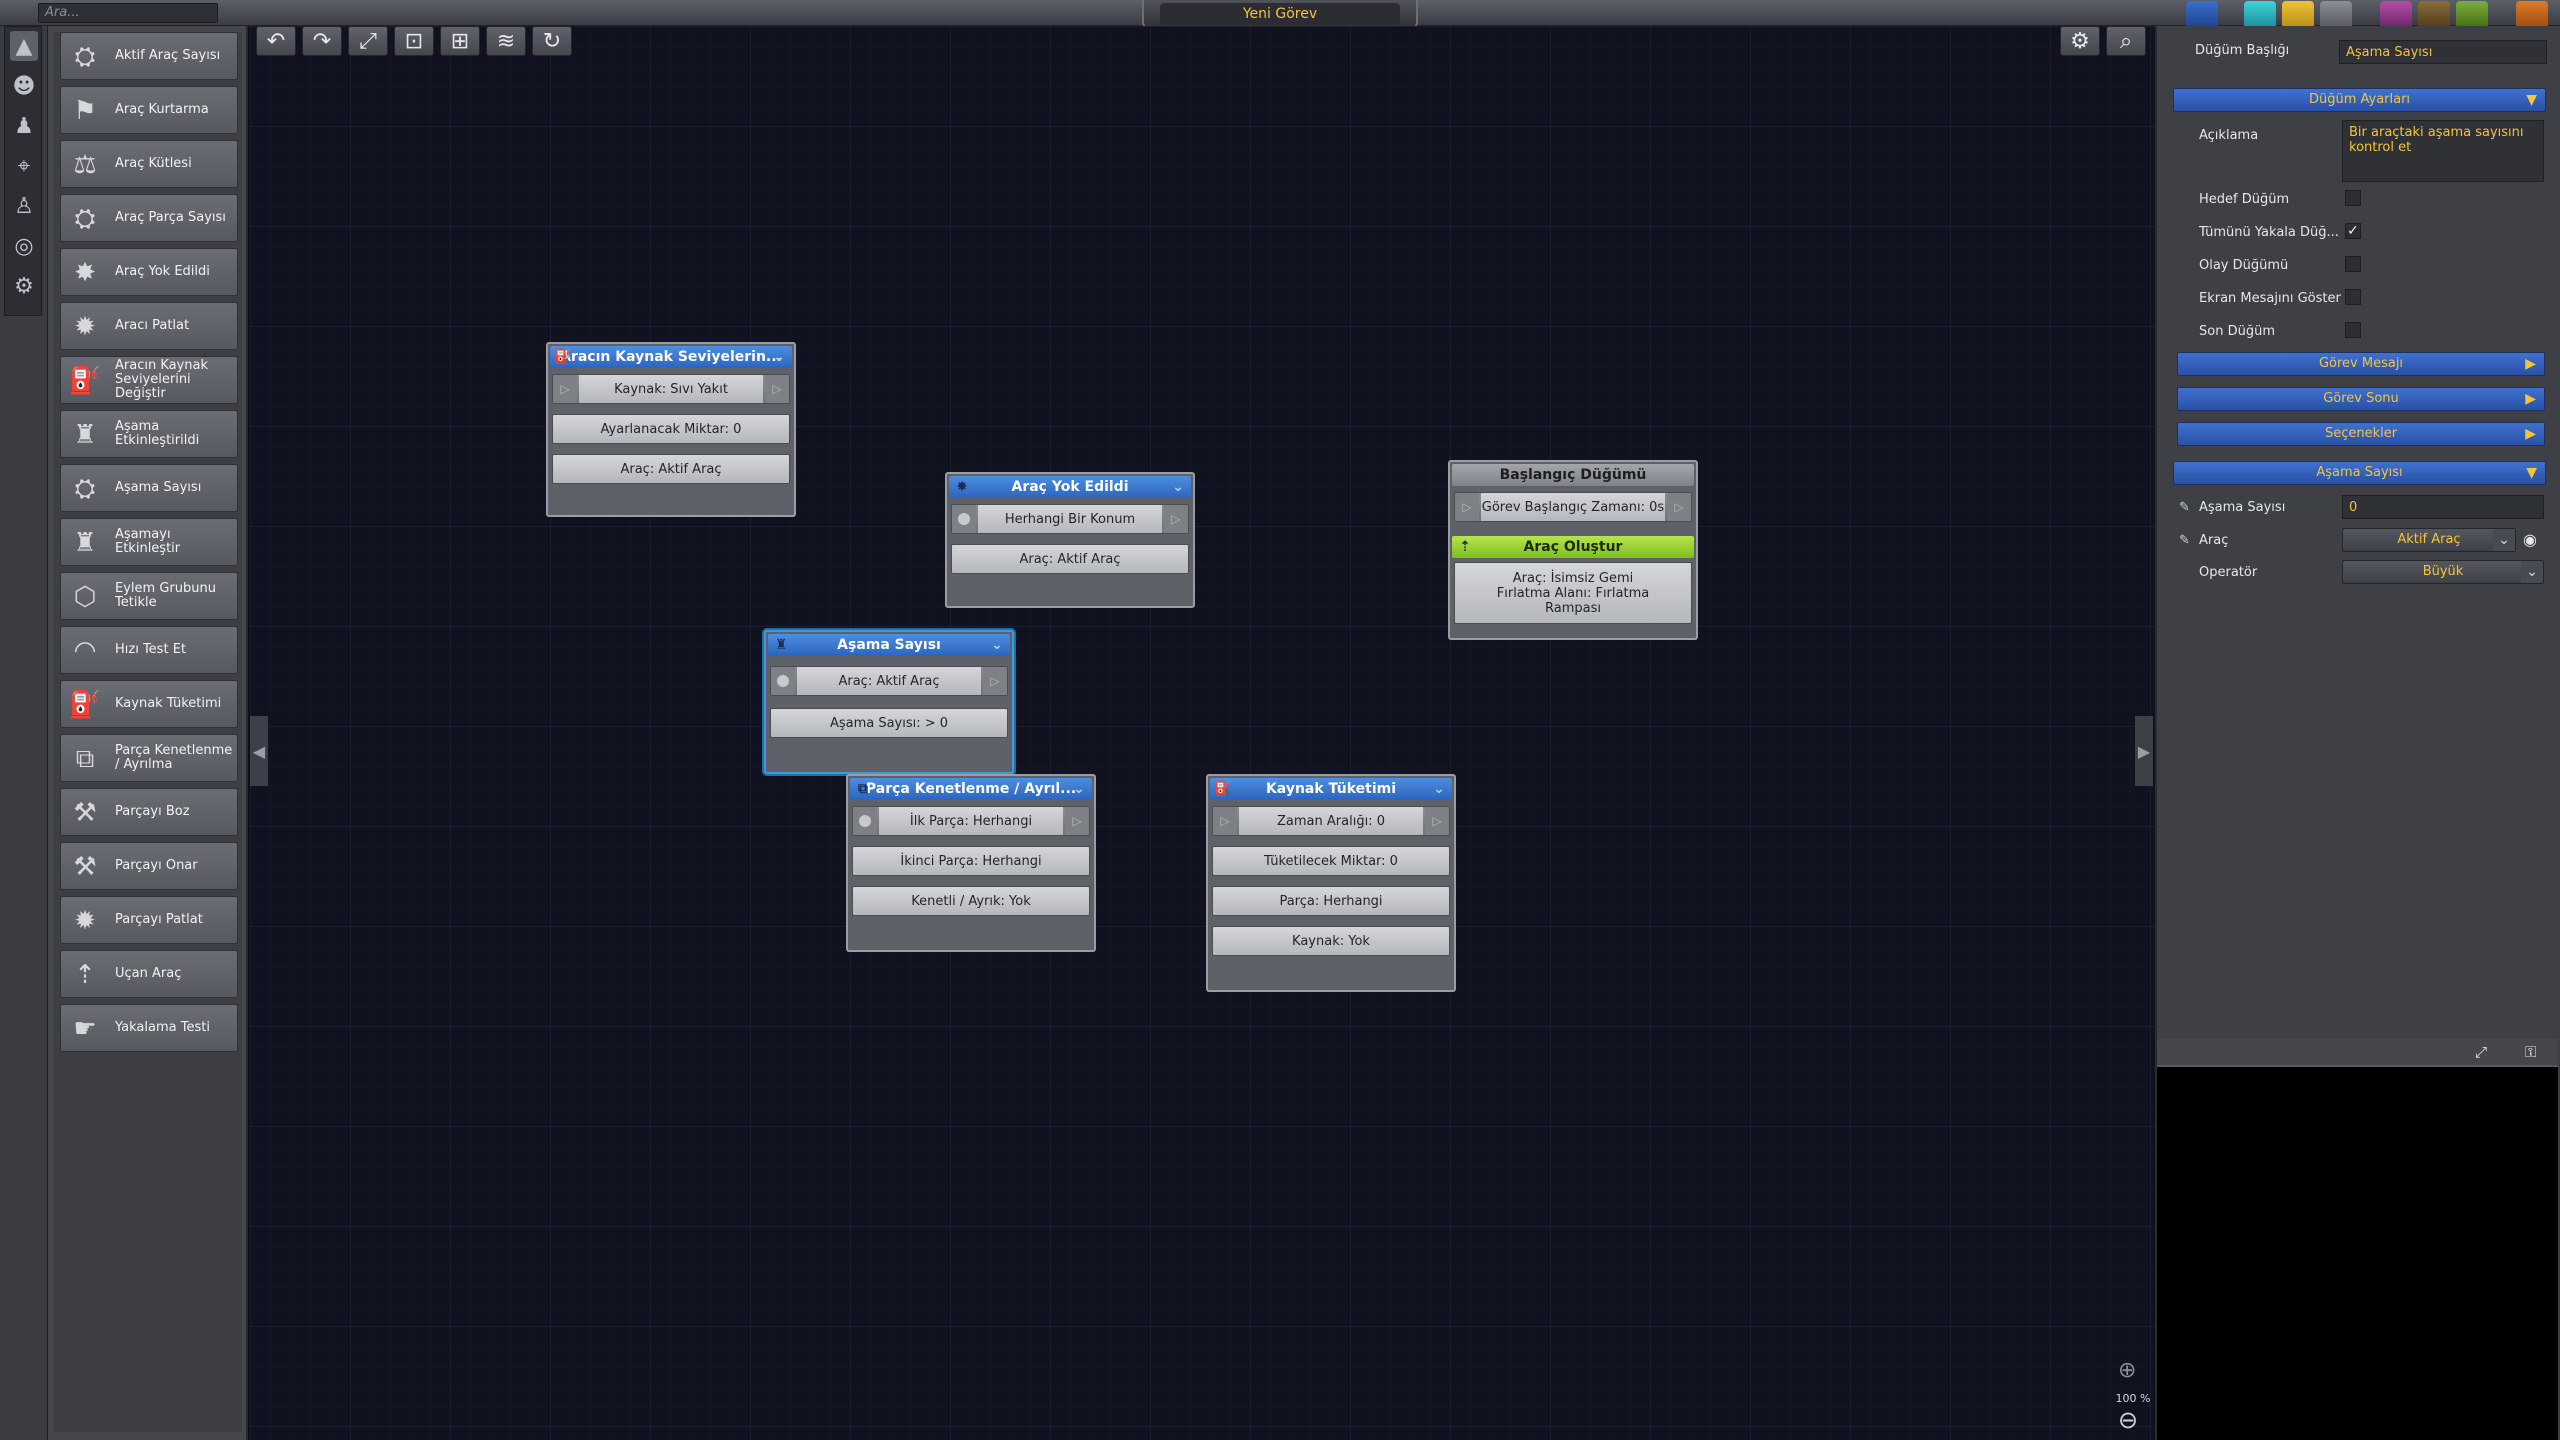  I want to click on palette-item-flying-vehicle: ⇡ Uçan Araç, so click(149, 974).